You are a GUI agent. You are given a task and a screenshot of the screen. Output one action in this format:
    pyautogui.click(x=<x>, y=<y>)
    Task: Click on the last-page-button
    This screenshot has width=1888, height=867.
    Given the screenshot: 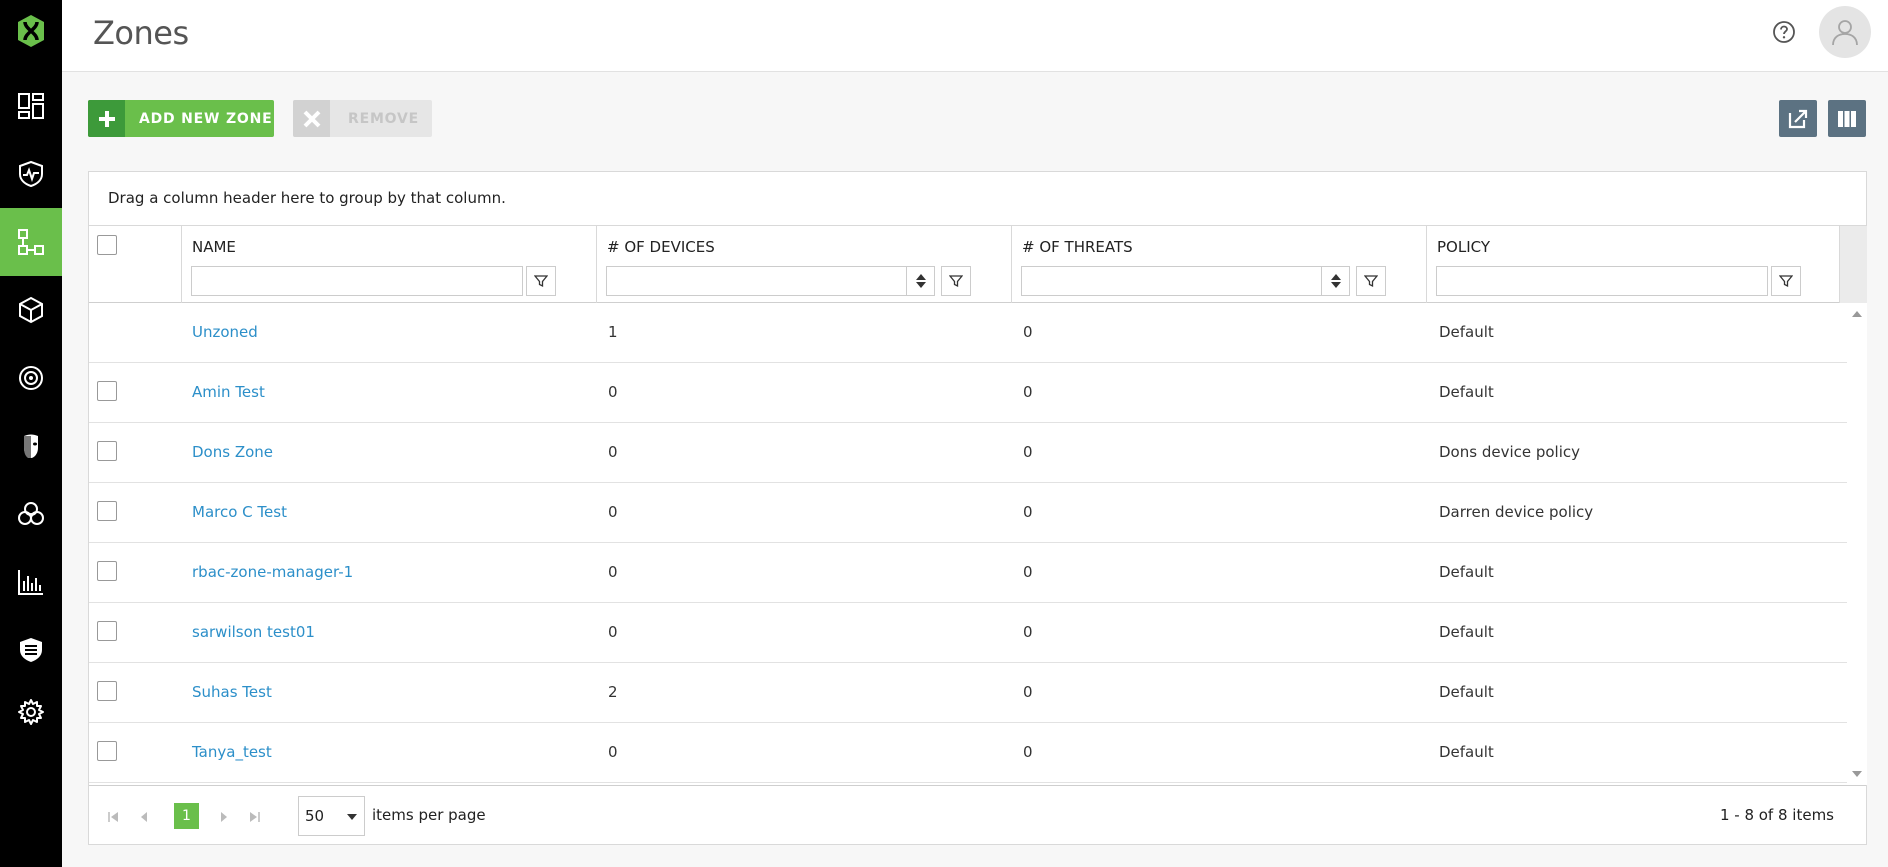 What is the action you would take?
    pyautogui.click(x=254, y=817)
    